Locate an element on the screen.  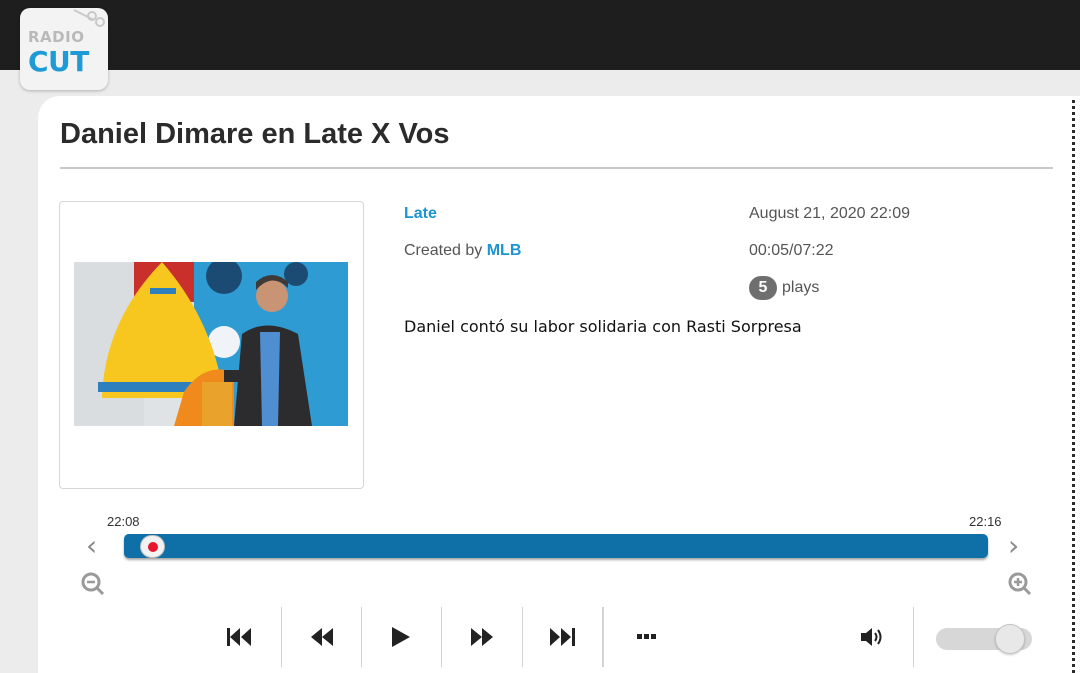
current-position: 00:05 is located at coordinates (769, 250).